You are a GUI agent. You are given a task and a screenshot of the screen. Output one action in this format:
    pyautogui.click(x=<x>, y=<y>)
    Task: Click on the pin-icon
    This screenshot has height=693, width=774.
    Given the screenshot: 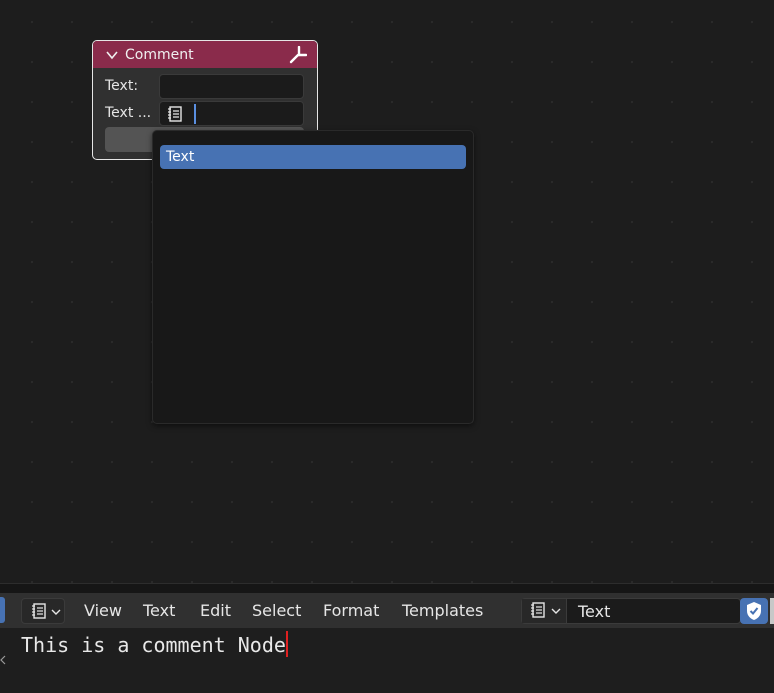 What is the action you would take?
    pyautogui.click(x=298, y=55)
    